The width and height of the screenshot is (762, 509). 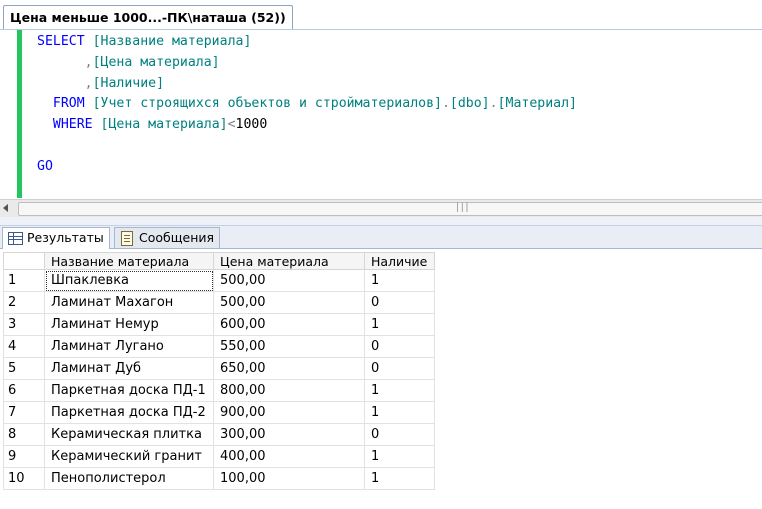 I want to click on cell-name: Ламинат Лугано, so click(x=129, y=346).